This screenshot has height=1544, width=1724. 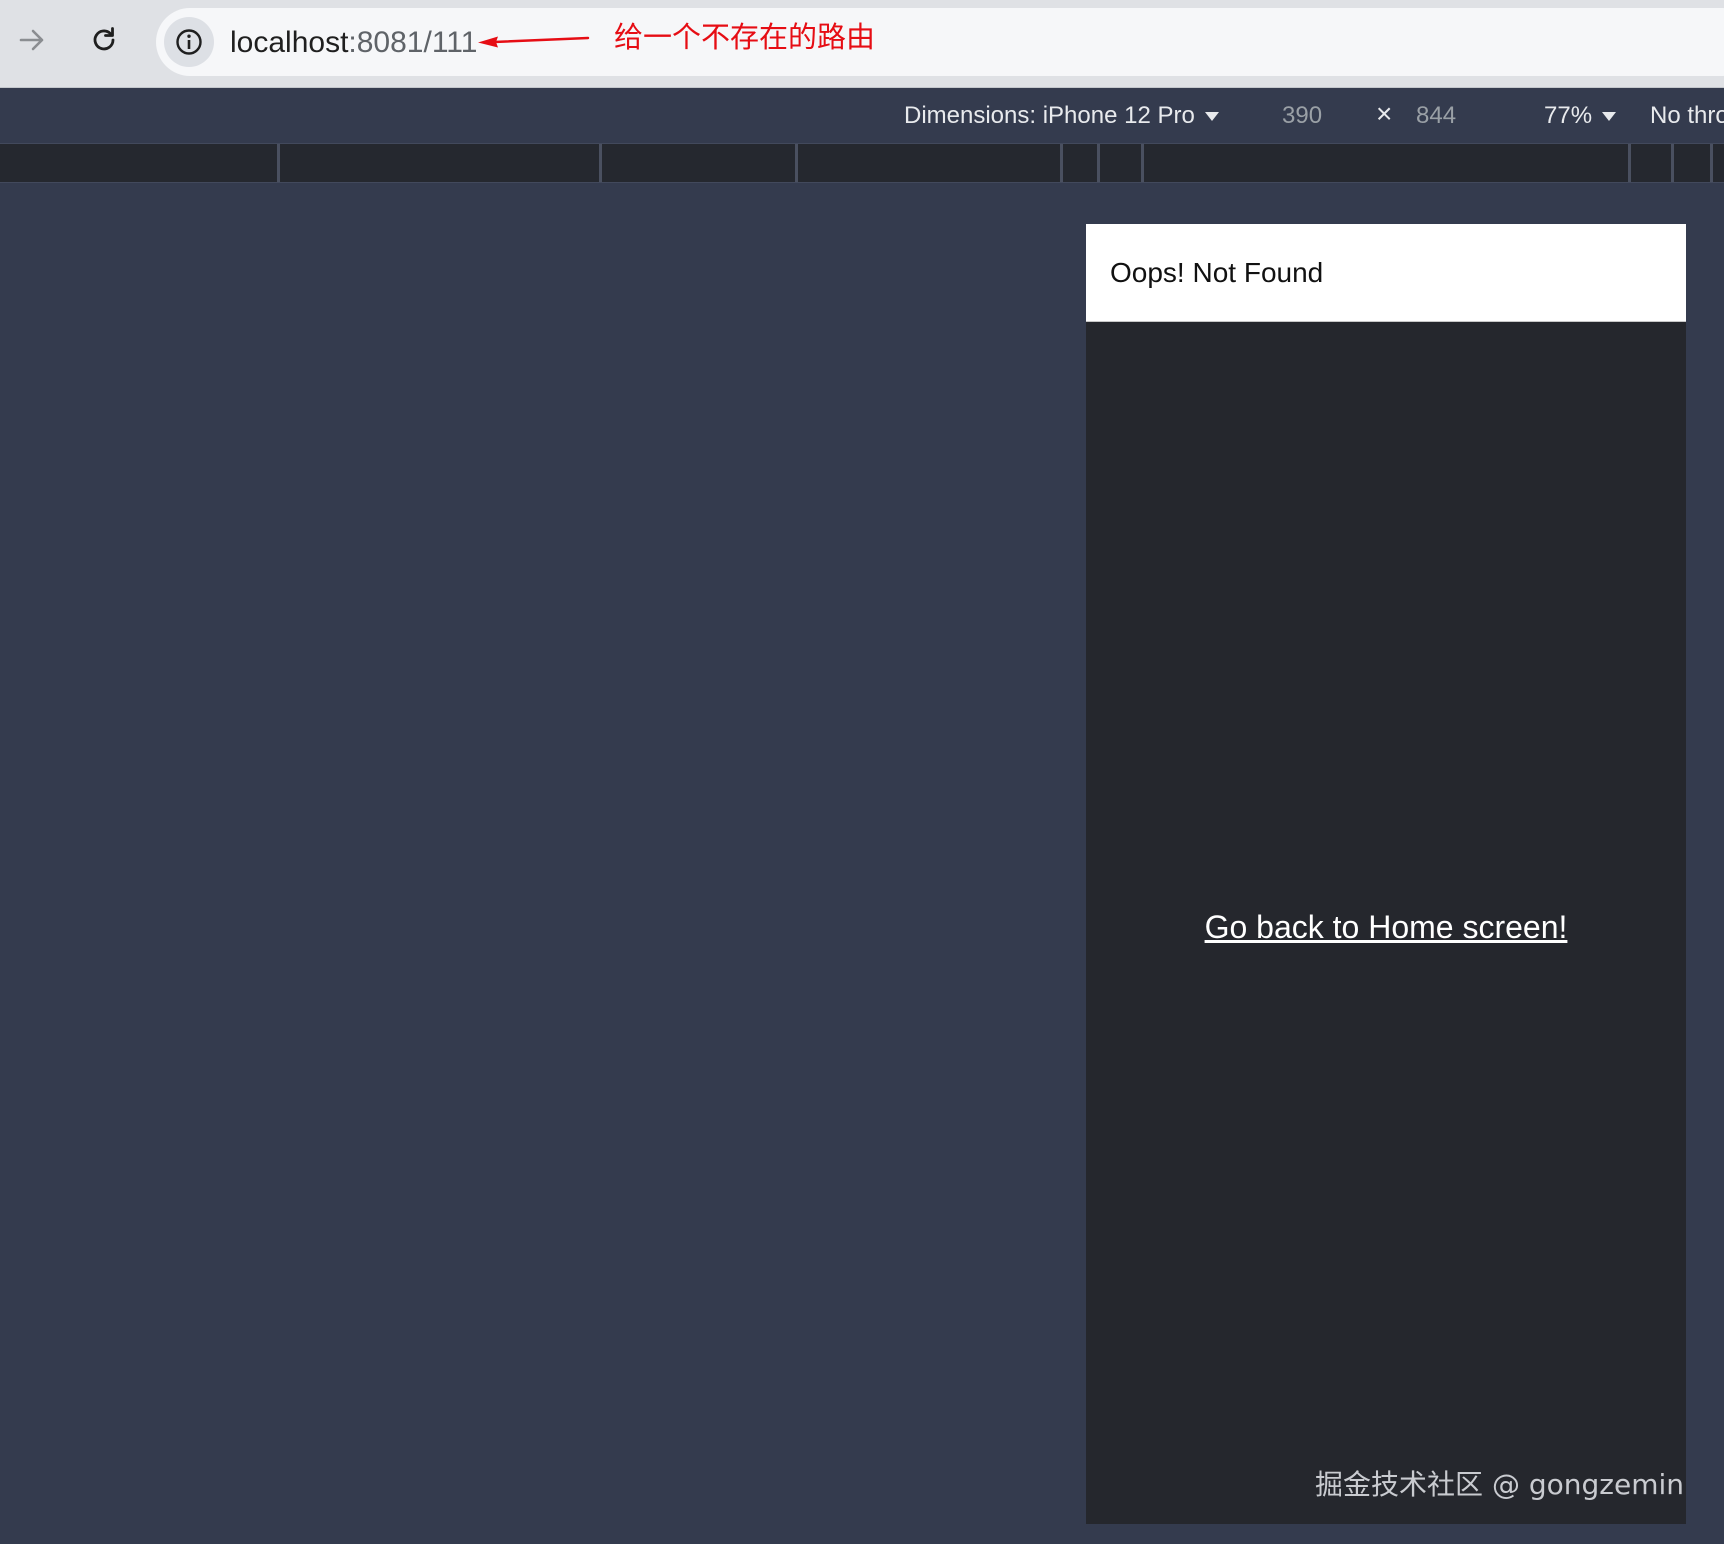 I want to click on dimensions-dropdown: Dimensions: iPhone 12 Pro, so click(x=1061, y=116).